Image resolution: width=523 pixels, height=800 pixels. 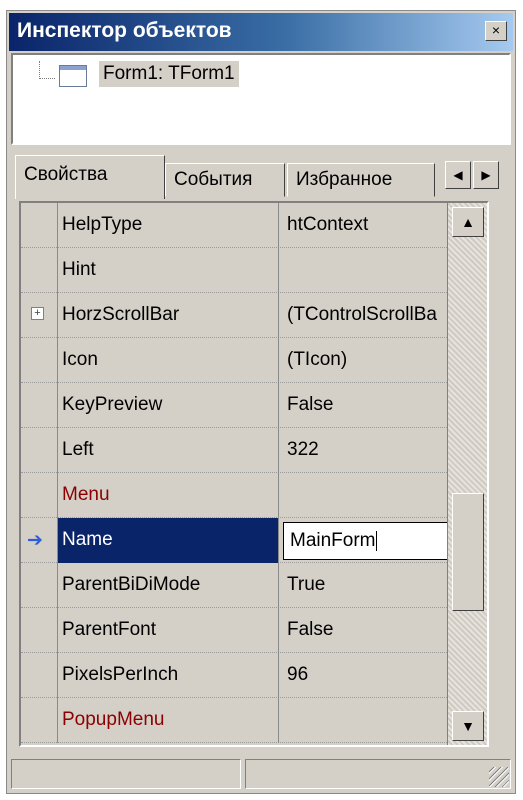 What do you see at coordinates (35, 540) in the screenshot?
I see `selected-row-arrow-icon: ➔` at bounding box center [35, 540].